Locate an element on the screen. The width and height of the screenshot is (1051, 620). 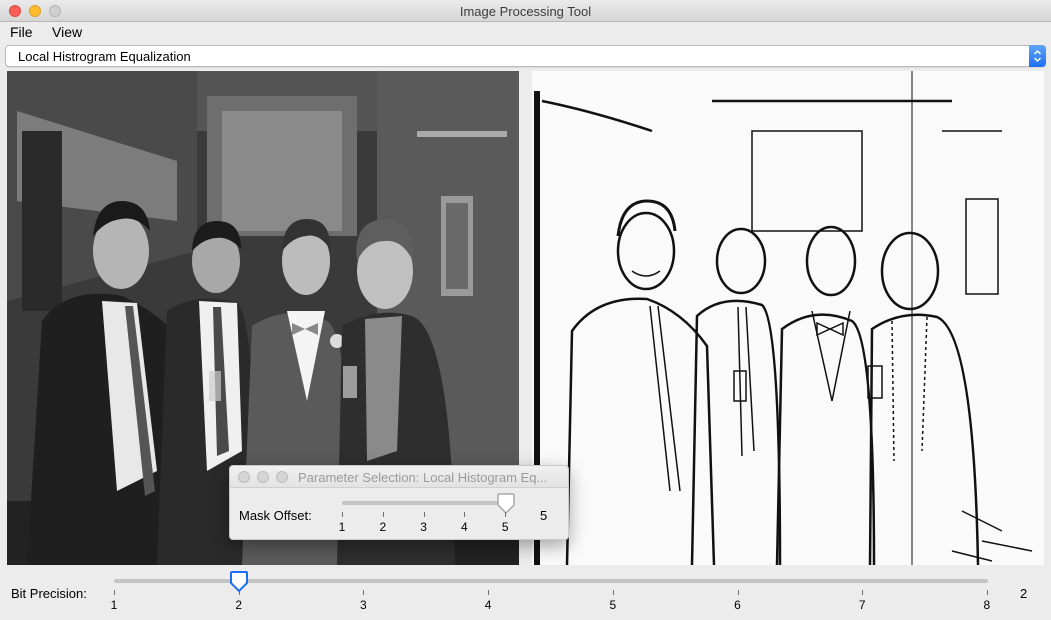
bit-precision-value: 2 is located at coordinates (1024, 593).